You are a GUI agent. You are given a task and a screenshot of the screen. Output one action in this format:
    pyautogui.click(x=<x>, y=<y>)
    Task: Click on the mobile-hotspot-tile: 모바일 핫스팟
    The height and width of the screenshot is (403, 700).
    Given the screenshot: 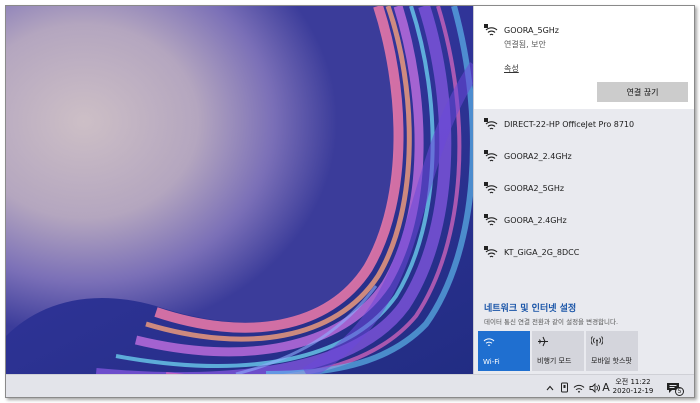 What is the action you would take?
    pyautogui.click(x=612, y=351)
    